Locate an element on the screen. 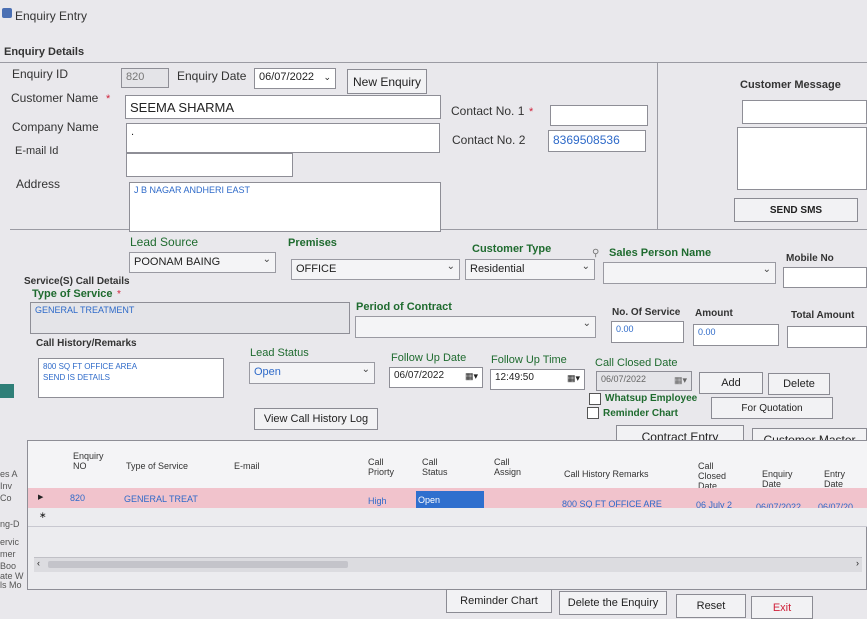 The image size is (867, 619). premises-label: Premises is located at coordinates (312, 243).